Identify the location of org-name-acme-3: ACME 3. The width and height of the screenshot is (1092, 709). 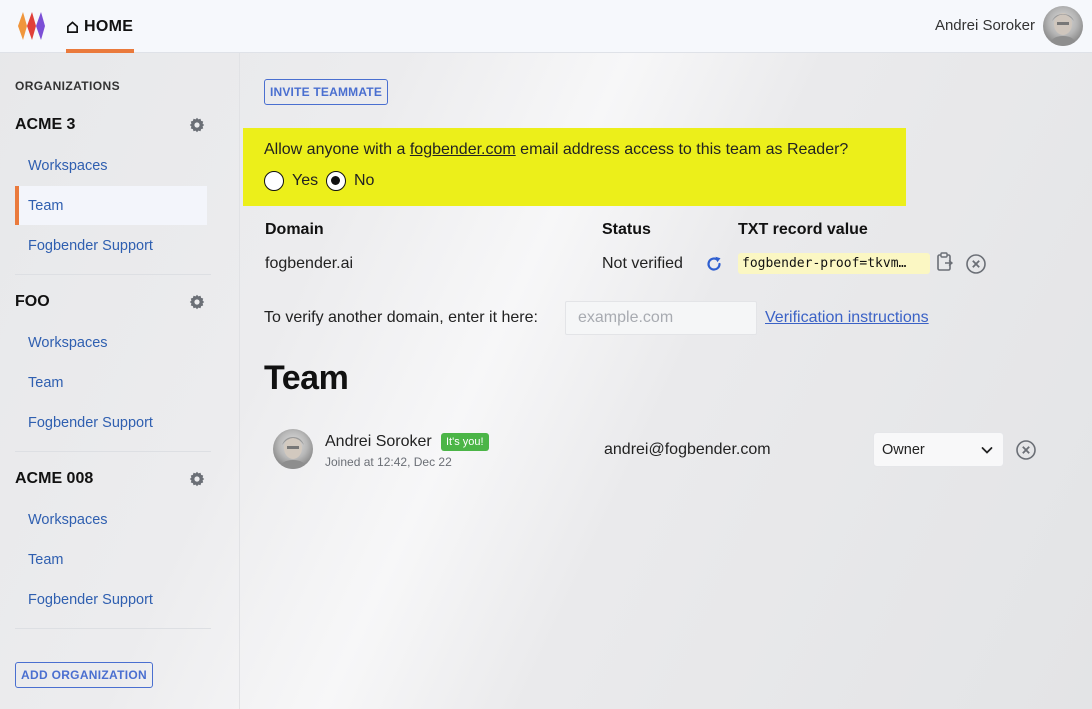
(45, 124).